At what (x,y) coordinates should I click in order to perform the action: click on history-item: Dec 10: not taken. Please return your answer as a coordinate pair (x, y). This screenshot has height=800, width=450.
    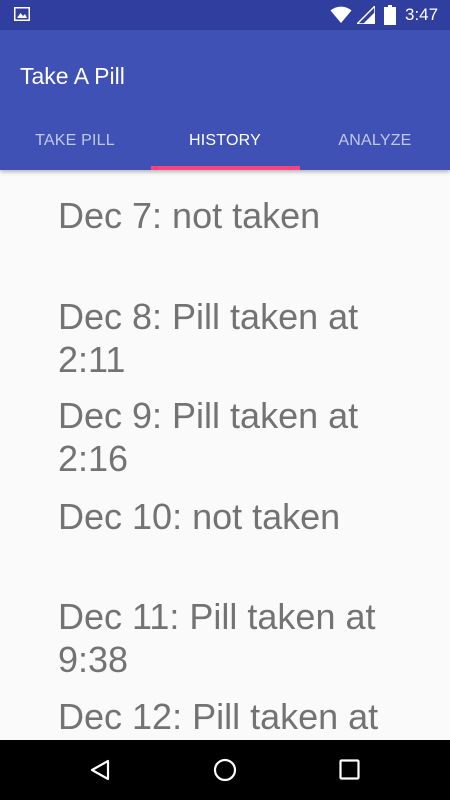
    Looking at the image, I should click on (199, 516).